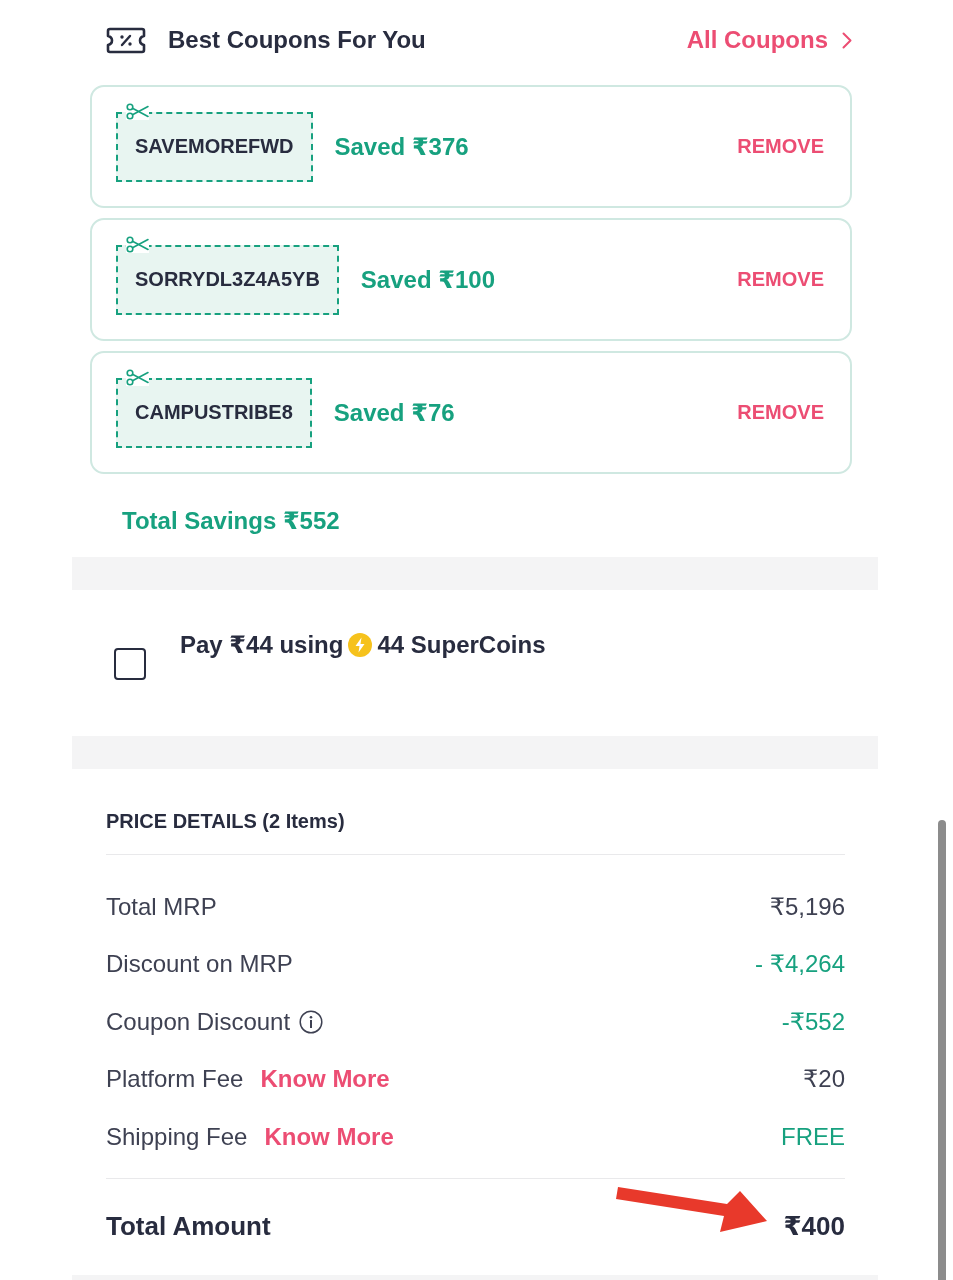  What do you see at coordinates (814, 1226) in the screenshot?
I see `total-value: ₹400` at bounding box center [814, 1226].